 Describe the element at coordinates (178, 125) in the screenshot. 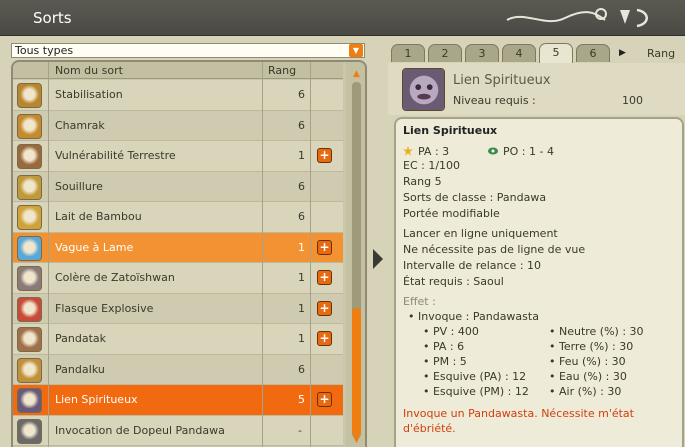

I see `spell-row: Chamrak 6` at that location.